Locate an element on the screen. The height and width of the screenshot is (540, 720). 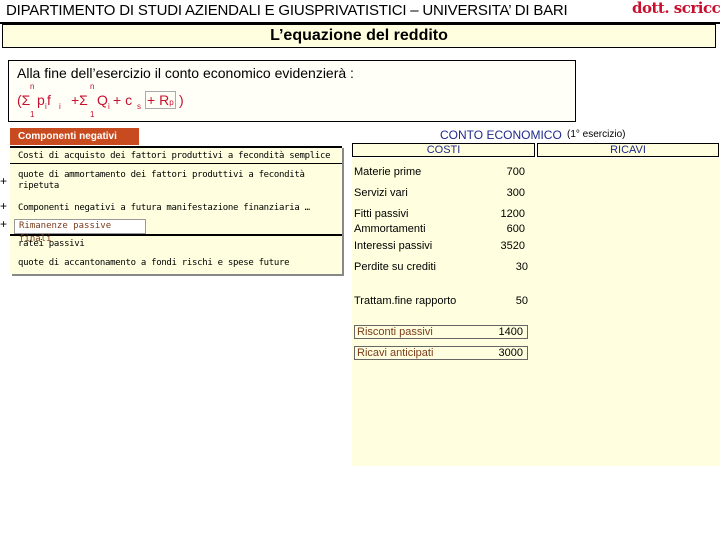
boxed-item-value: 3000 is located at coordinates (510, 353).